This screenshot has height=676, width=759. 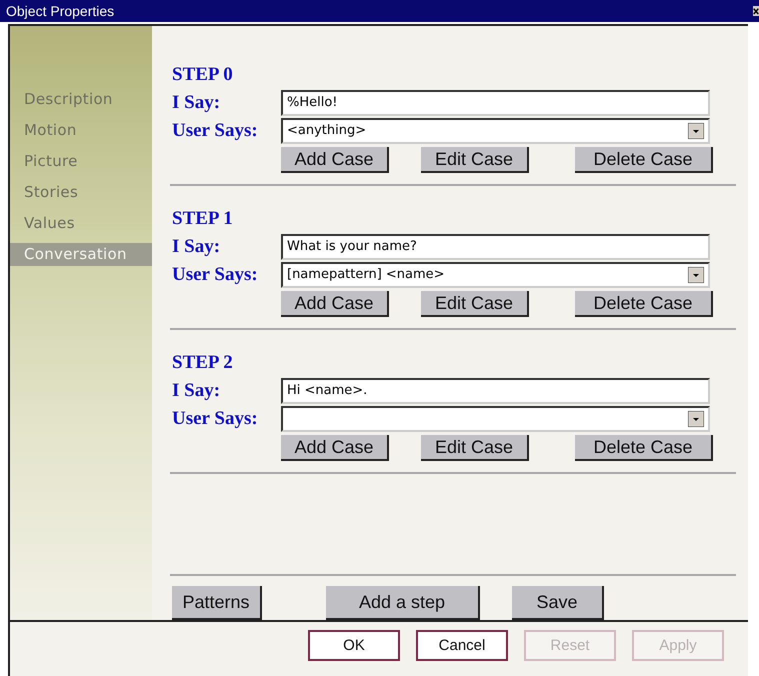 What do you see at coordinates (558, 603) in the screenshot?
I see `action-button: Save` at bounding box center [558, 603].